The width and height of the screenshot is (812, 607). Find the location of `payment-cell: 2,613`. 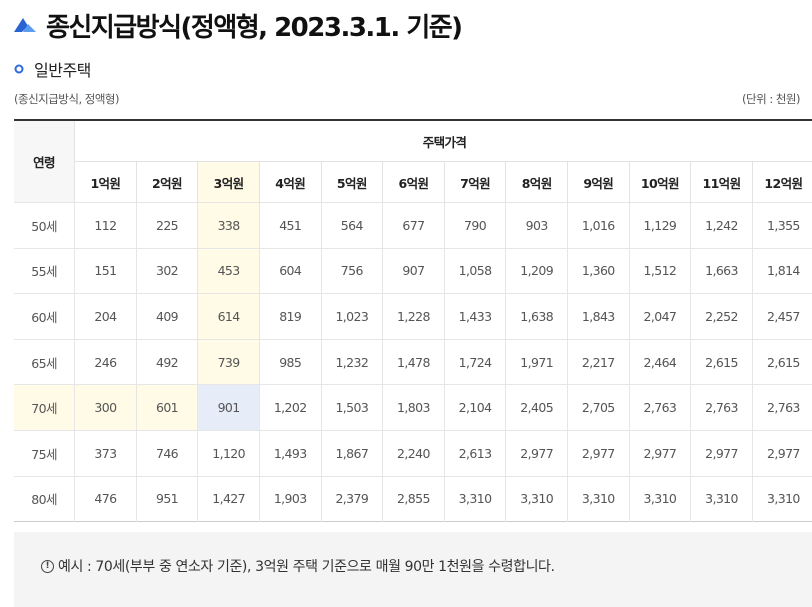

payment-cell: 2,613 is located at coordinates (474, 453).